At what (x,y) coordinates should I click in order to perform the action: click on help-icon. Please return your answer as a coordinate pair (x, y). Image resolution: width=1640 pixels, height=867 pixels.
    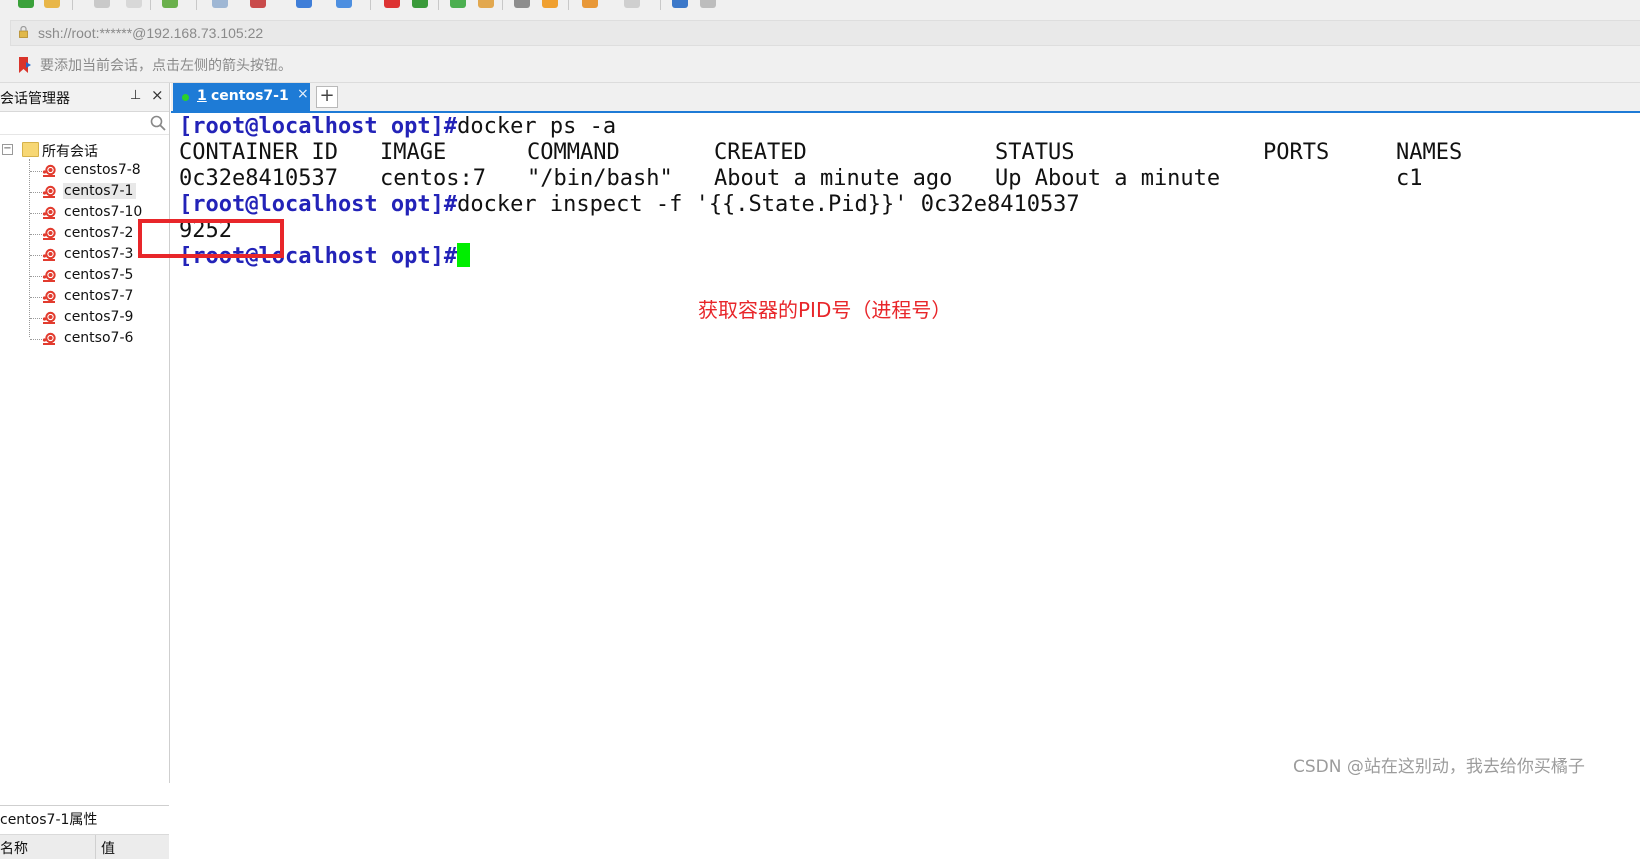
    Looking at the image, I should click on (680, 4).